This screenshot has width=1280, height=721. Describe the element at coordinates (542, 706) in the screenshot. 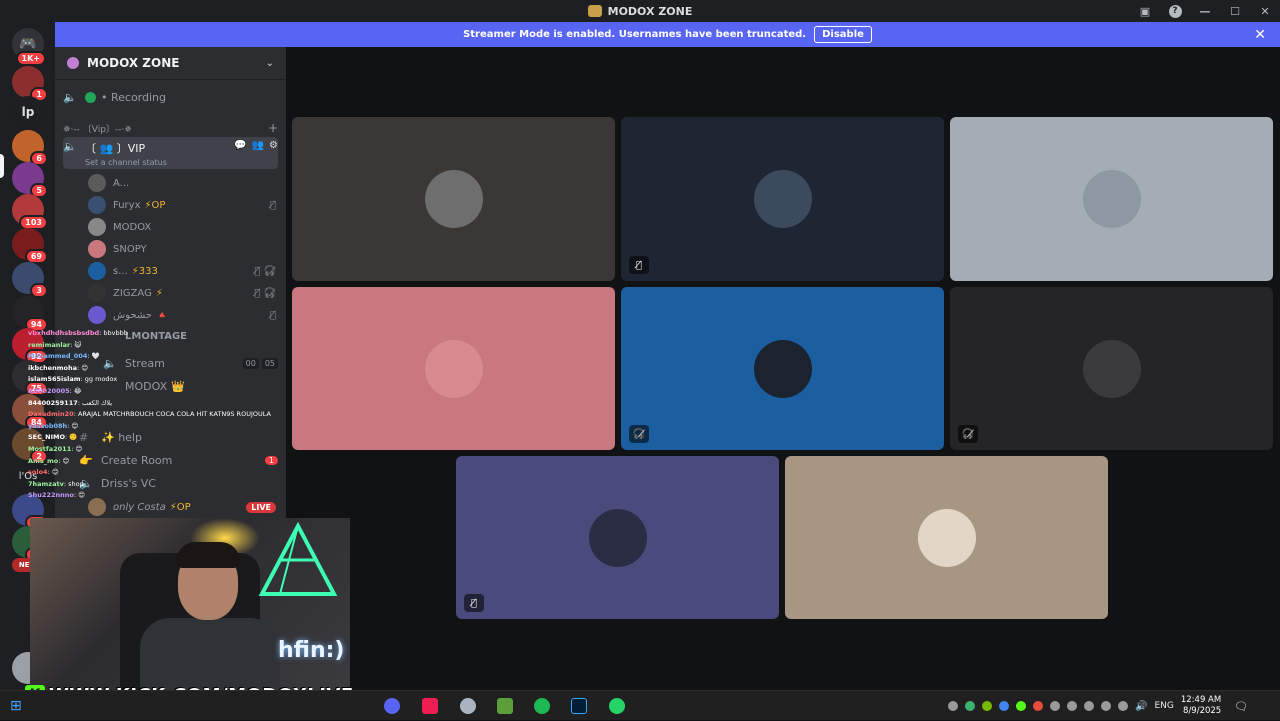

I see `spotify-taskbar-icon` at that location.